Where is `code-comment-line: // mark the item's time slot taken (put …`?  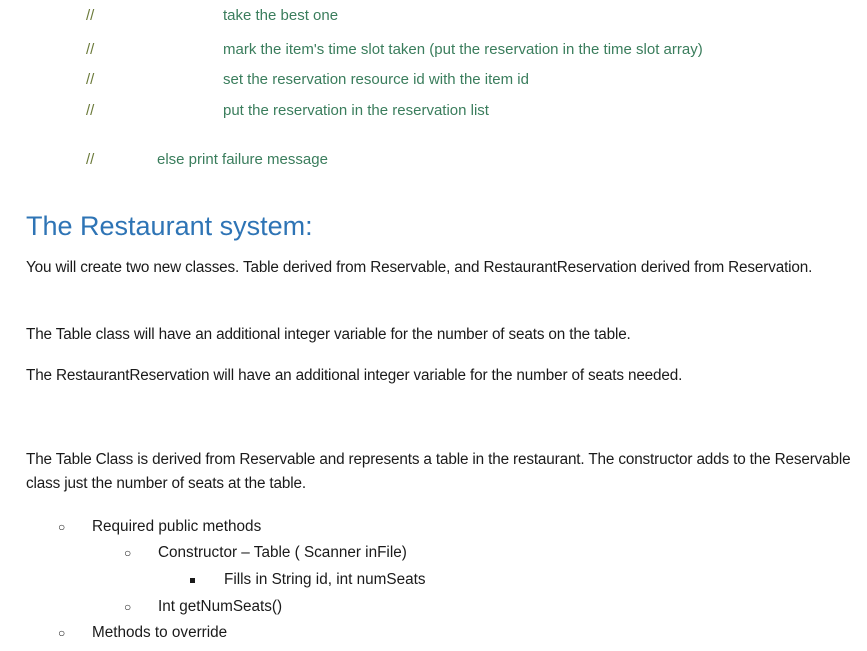 code-comment-line: // mark the item's time slot taken (put … is located at coordinates (476, 50).